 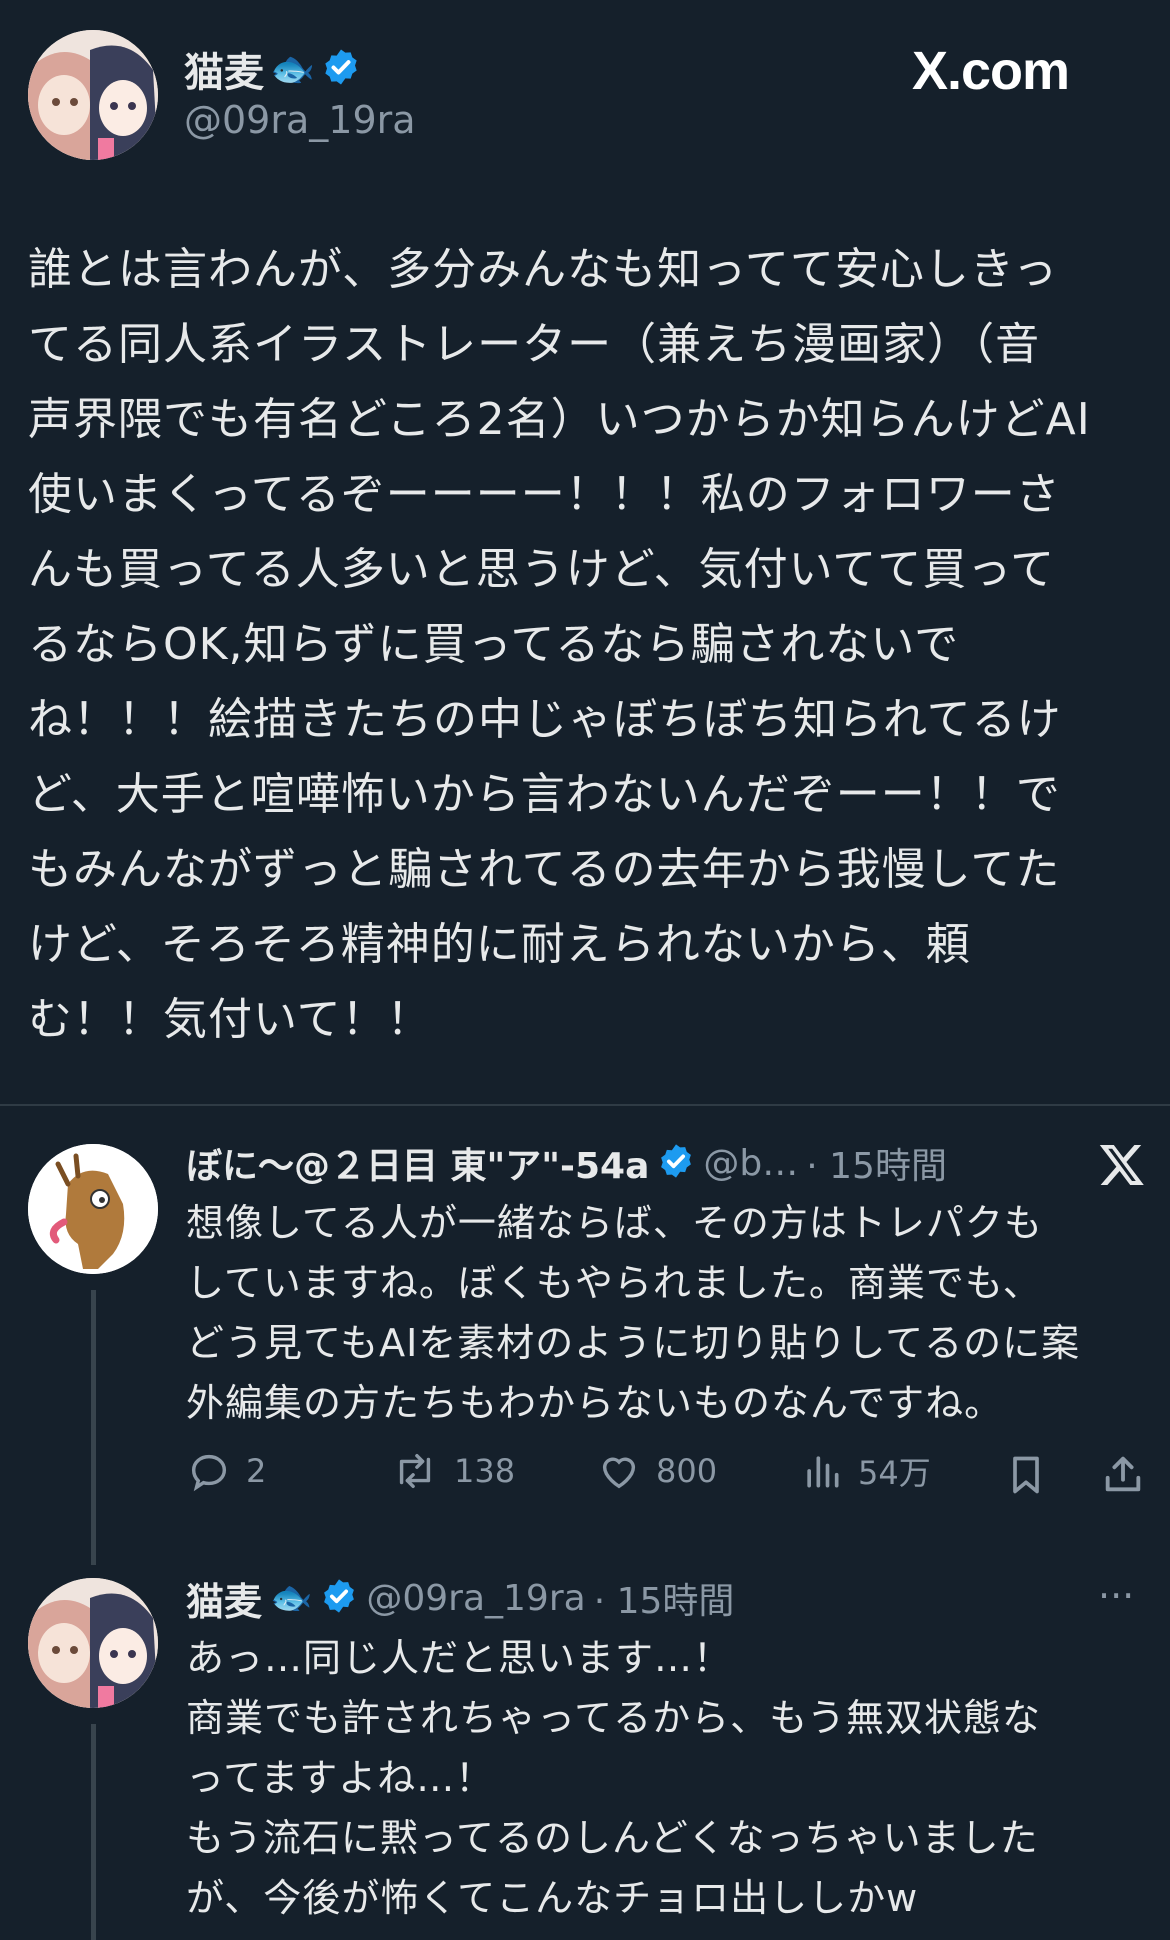 I want to click on repost-button: 138, so click(x=452, y=1471).